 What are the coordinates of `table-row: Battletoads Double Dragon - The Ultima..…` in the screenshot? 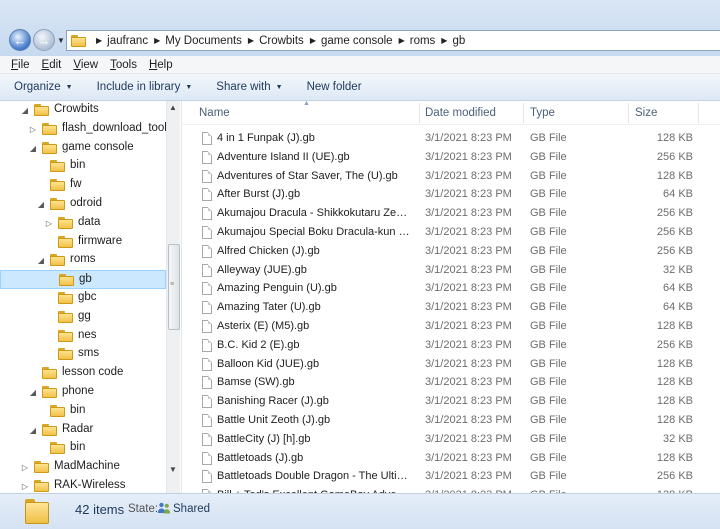 It's located at (451, 476).